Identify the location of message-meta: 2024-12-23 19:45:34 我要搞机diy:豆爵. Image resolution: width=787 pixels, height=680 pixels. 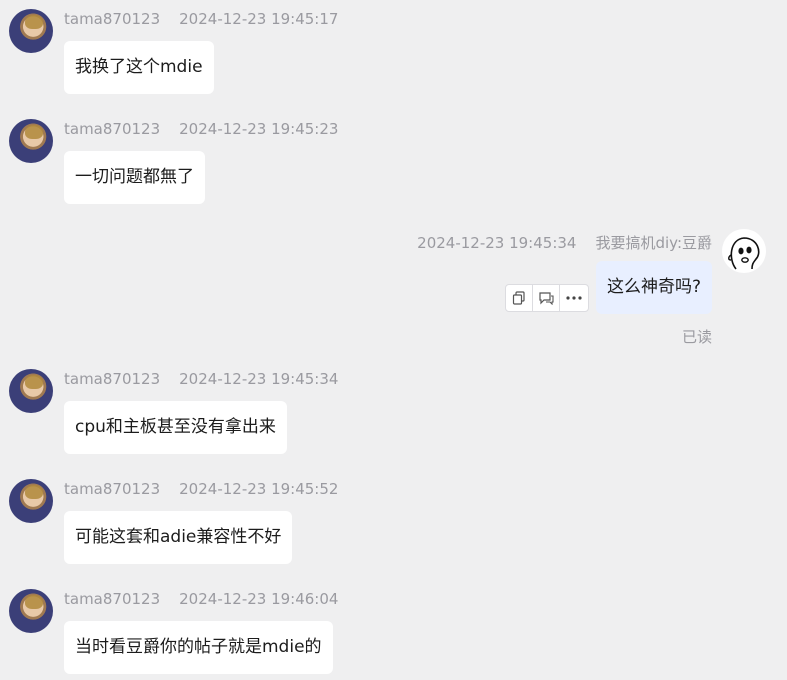
(564, 242).